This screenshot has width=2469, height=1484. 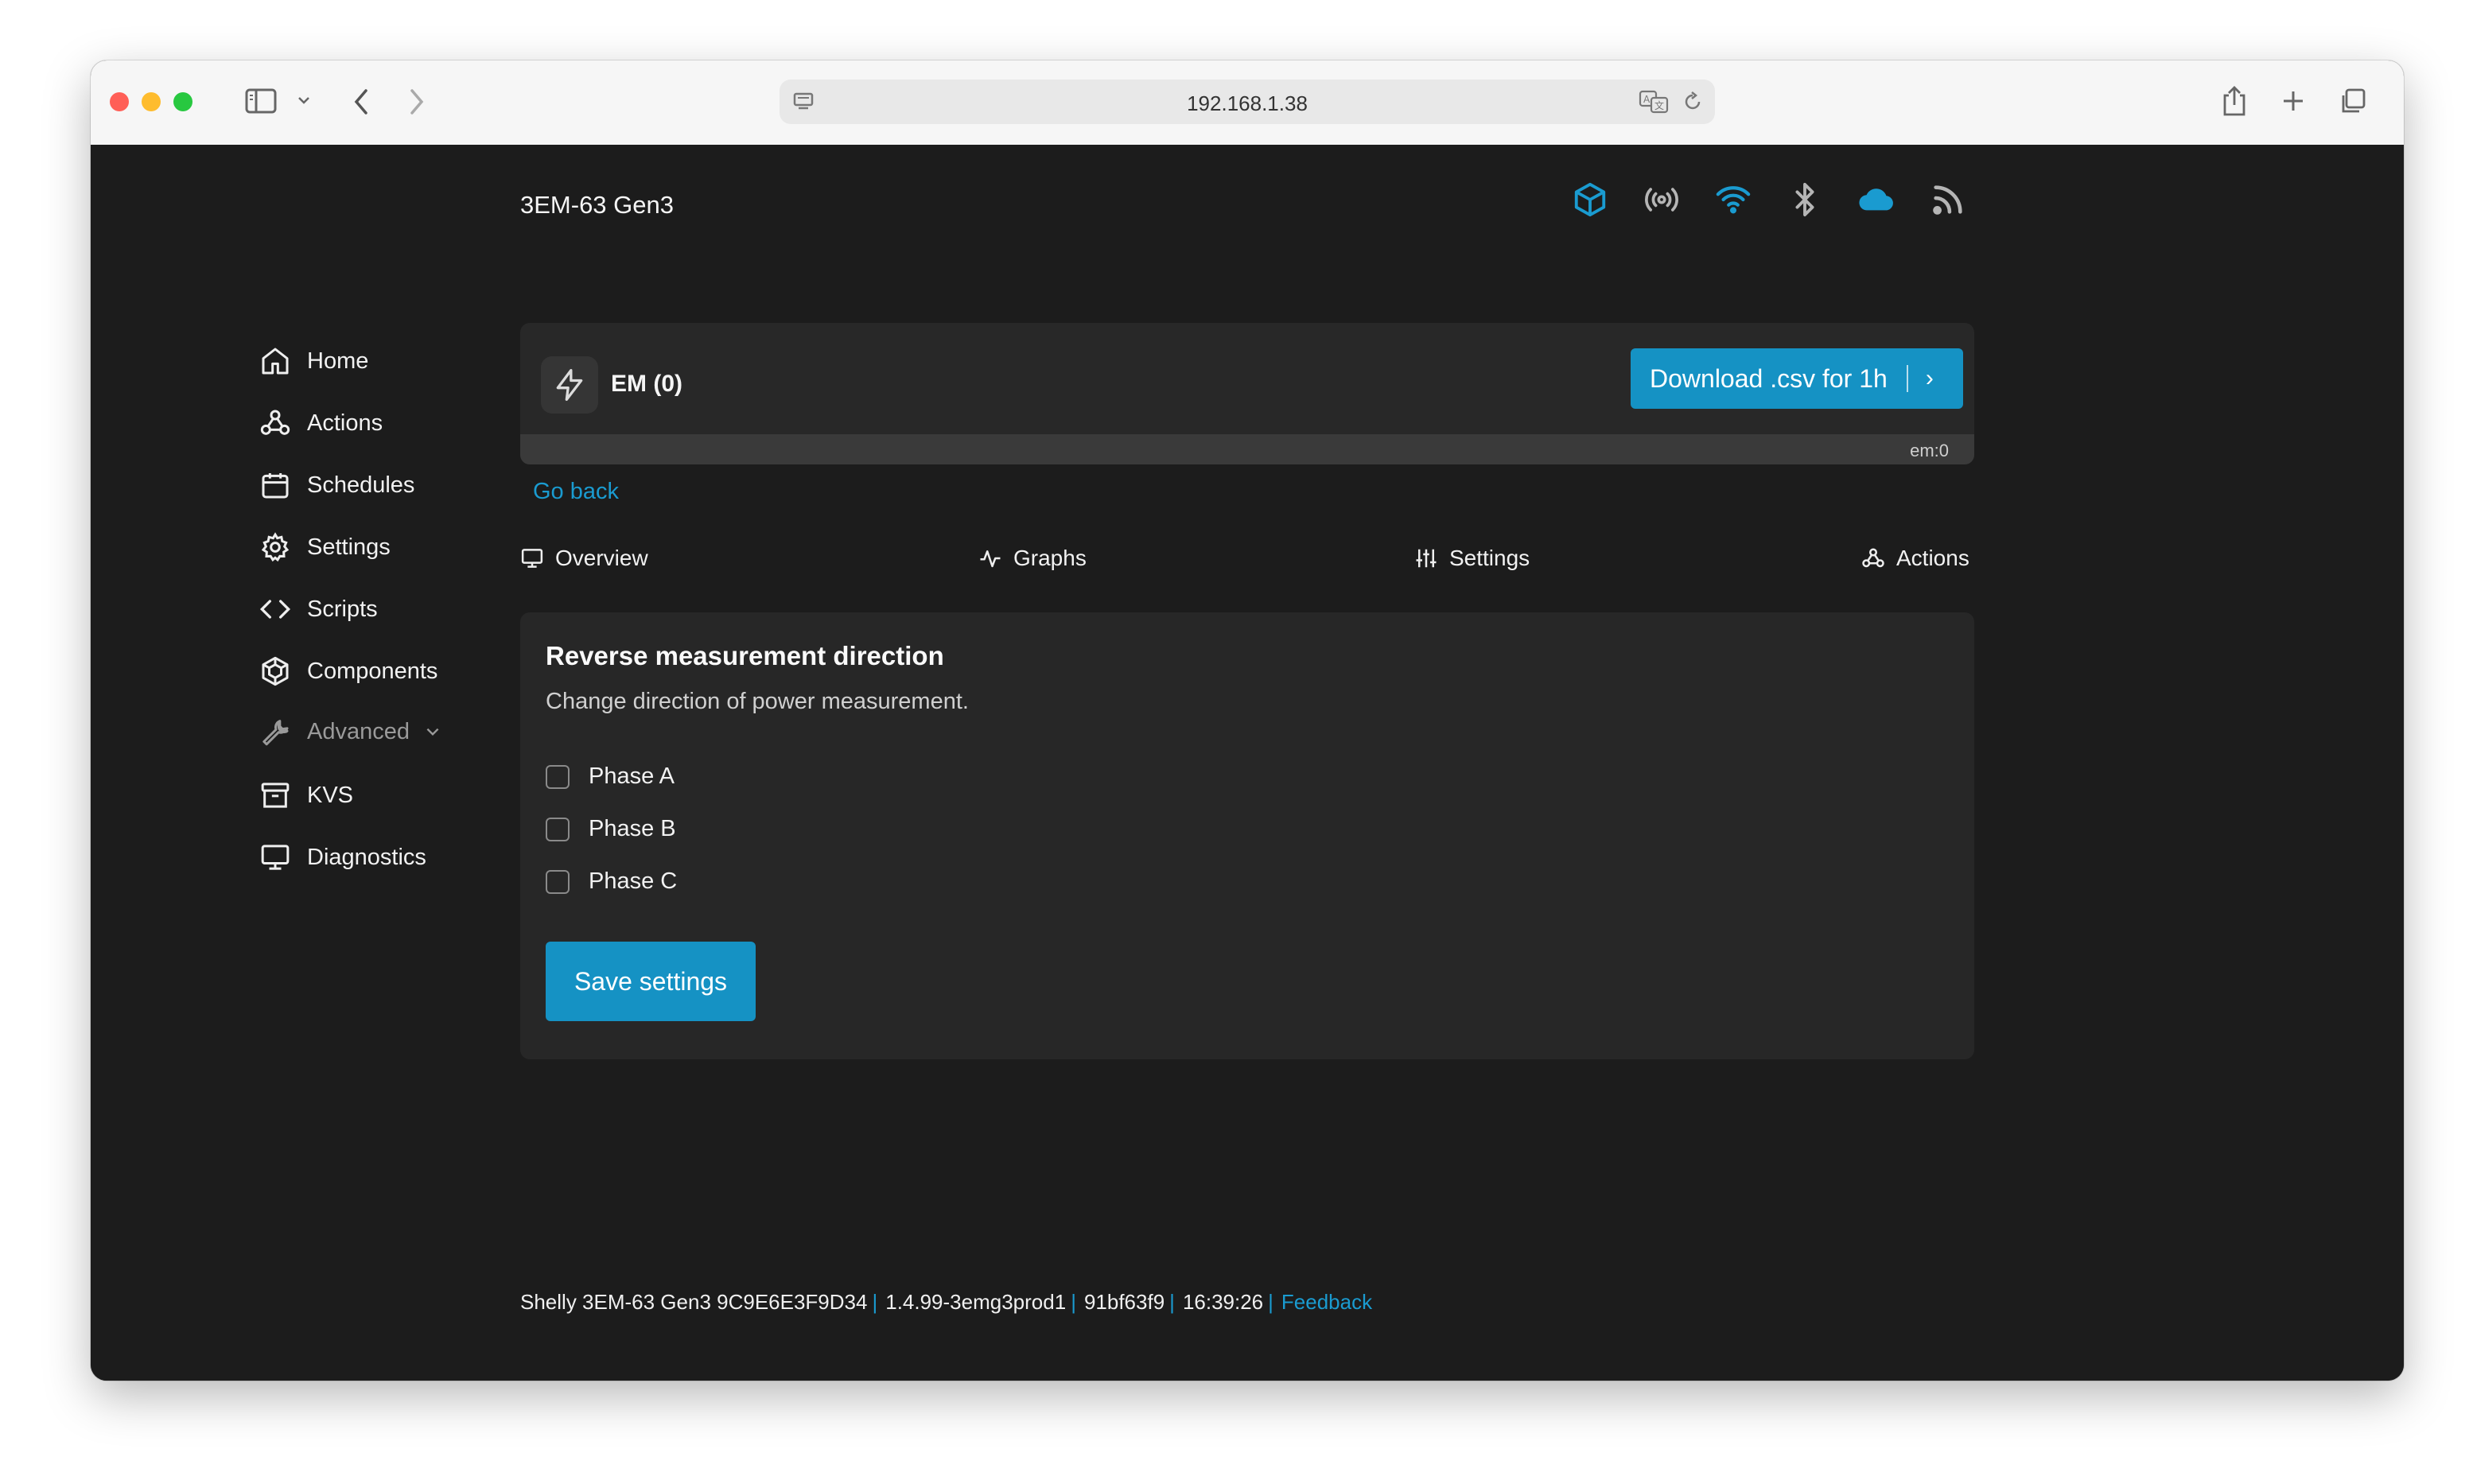 What do you see at coordinates (633, 881) in the screenshot?
I see `phase-c-label: Phase C` at bounding box center [633, 881].